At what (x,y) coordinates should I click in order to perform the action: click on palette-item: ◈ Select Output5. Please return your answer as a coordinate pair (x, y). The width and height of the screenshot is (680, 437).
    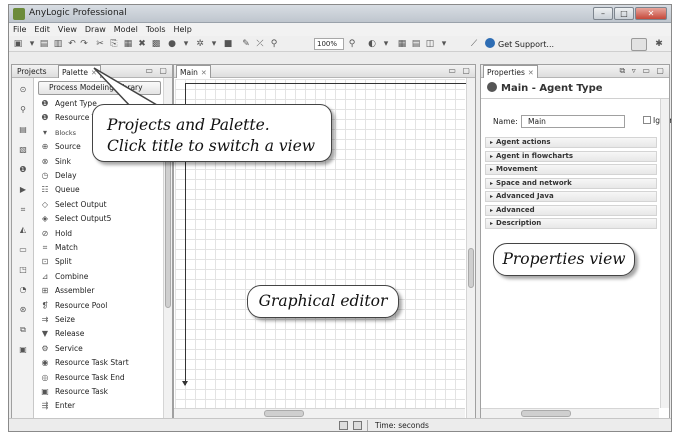
    Looking at the image, I should click on (75, 218).